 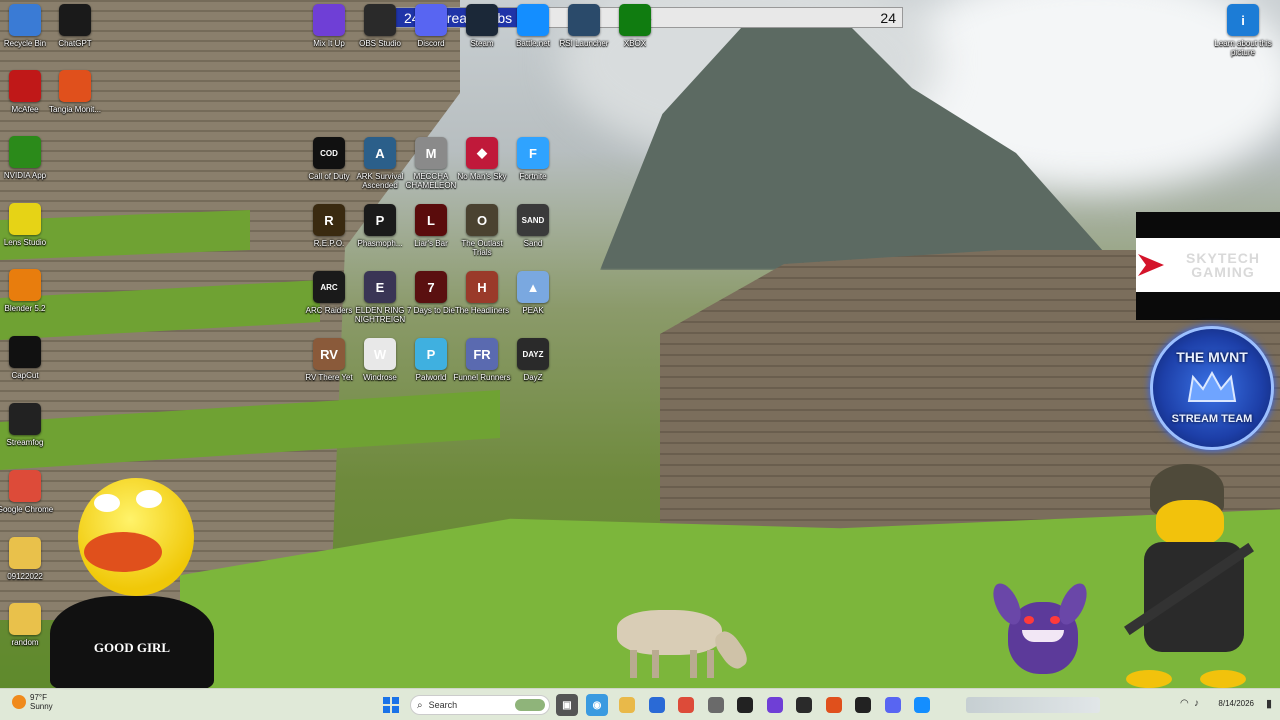 What do you see at coordinates (329, 220) in the screenshot?
I see `repo-icon: R` at bounding box center [329, 220].